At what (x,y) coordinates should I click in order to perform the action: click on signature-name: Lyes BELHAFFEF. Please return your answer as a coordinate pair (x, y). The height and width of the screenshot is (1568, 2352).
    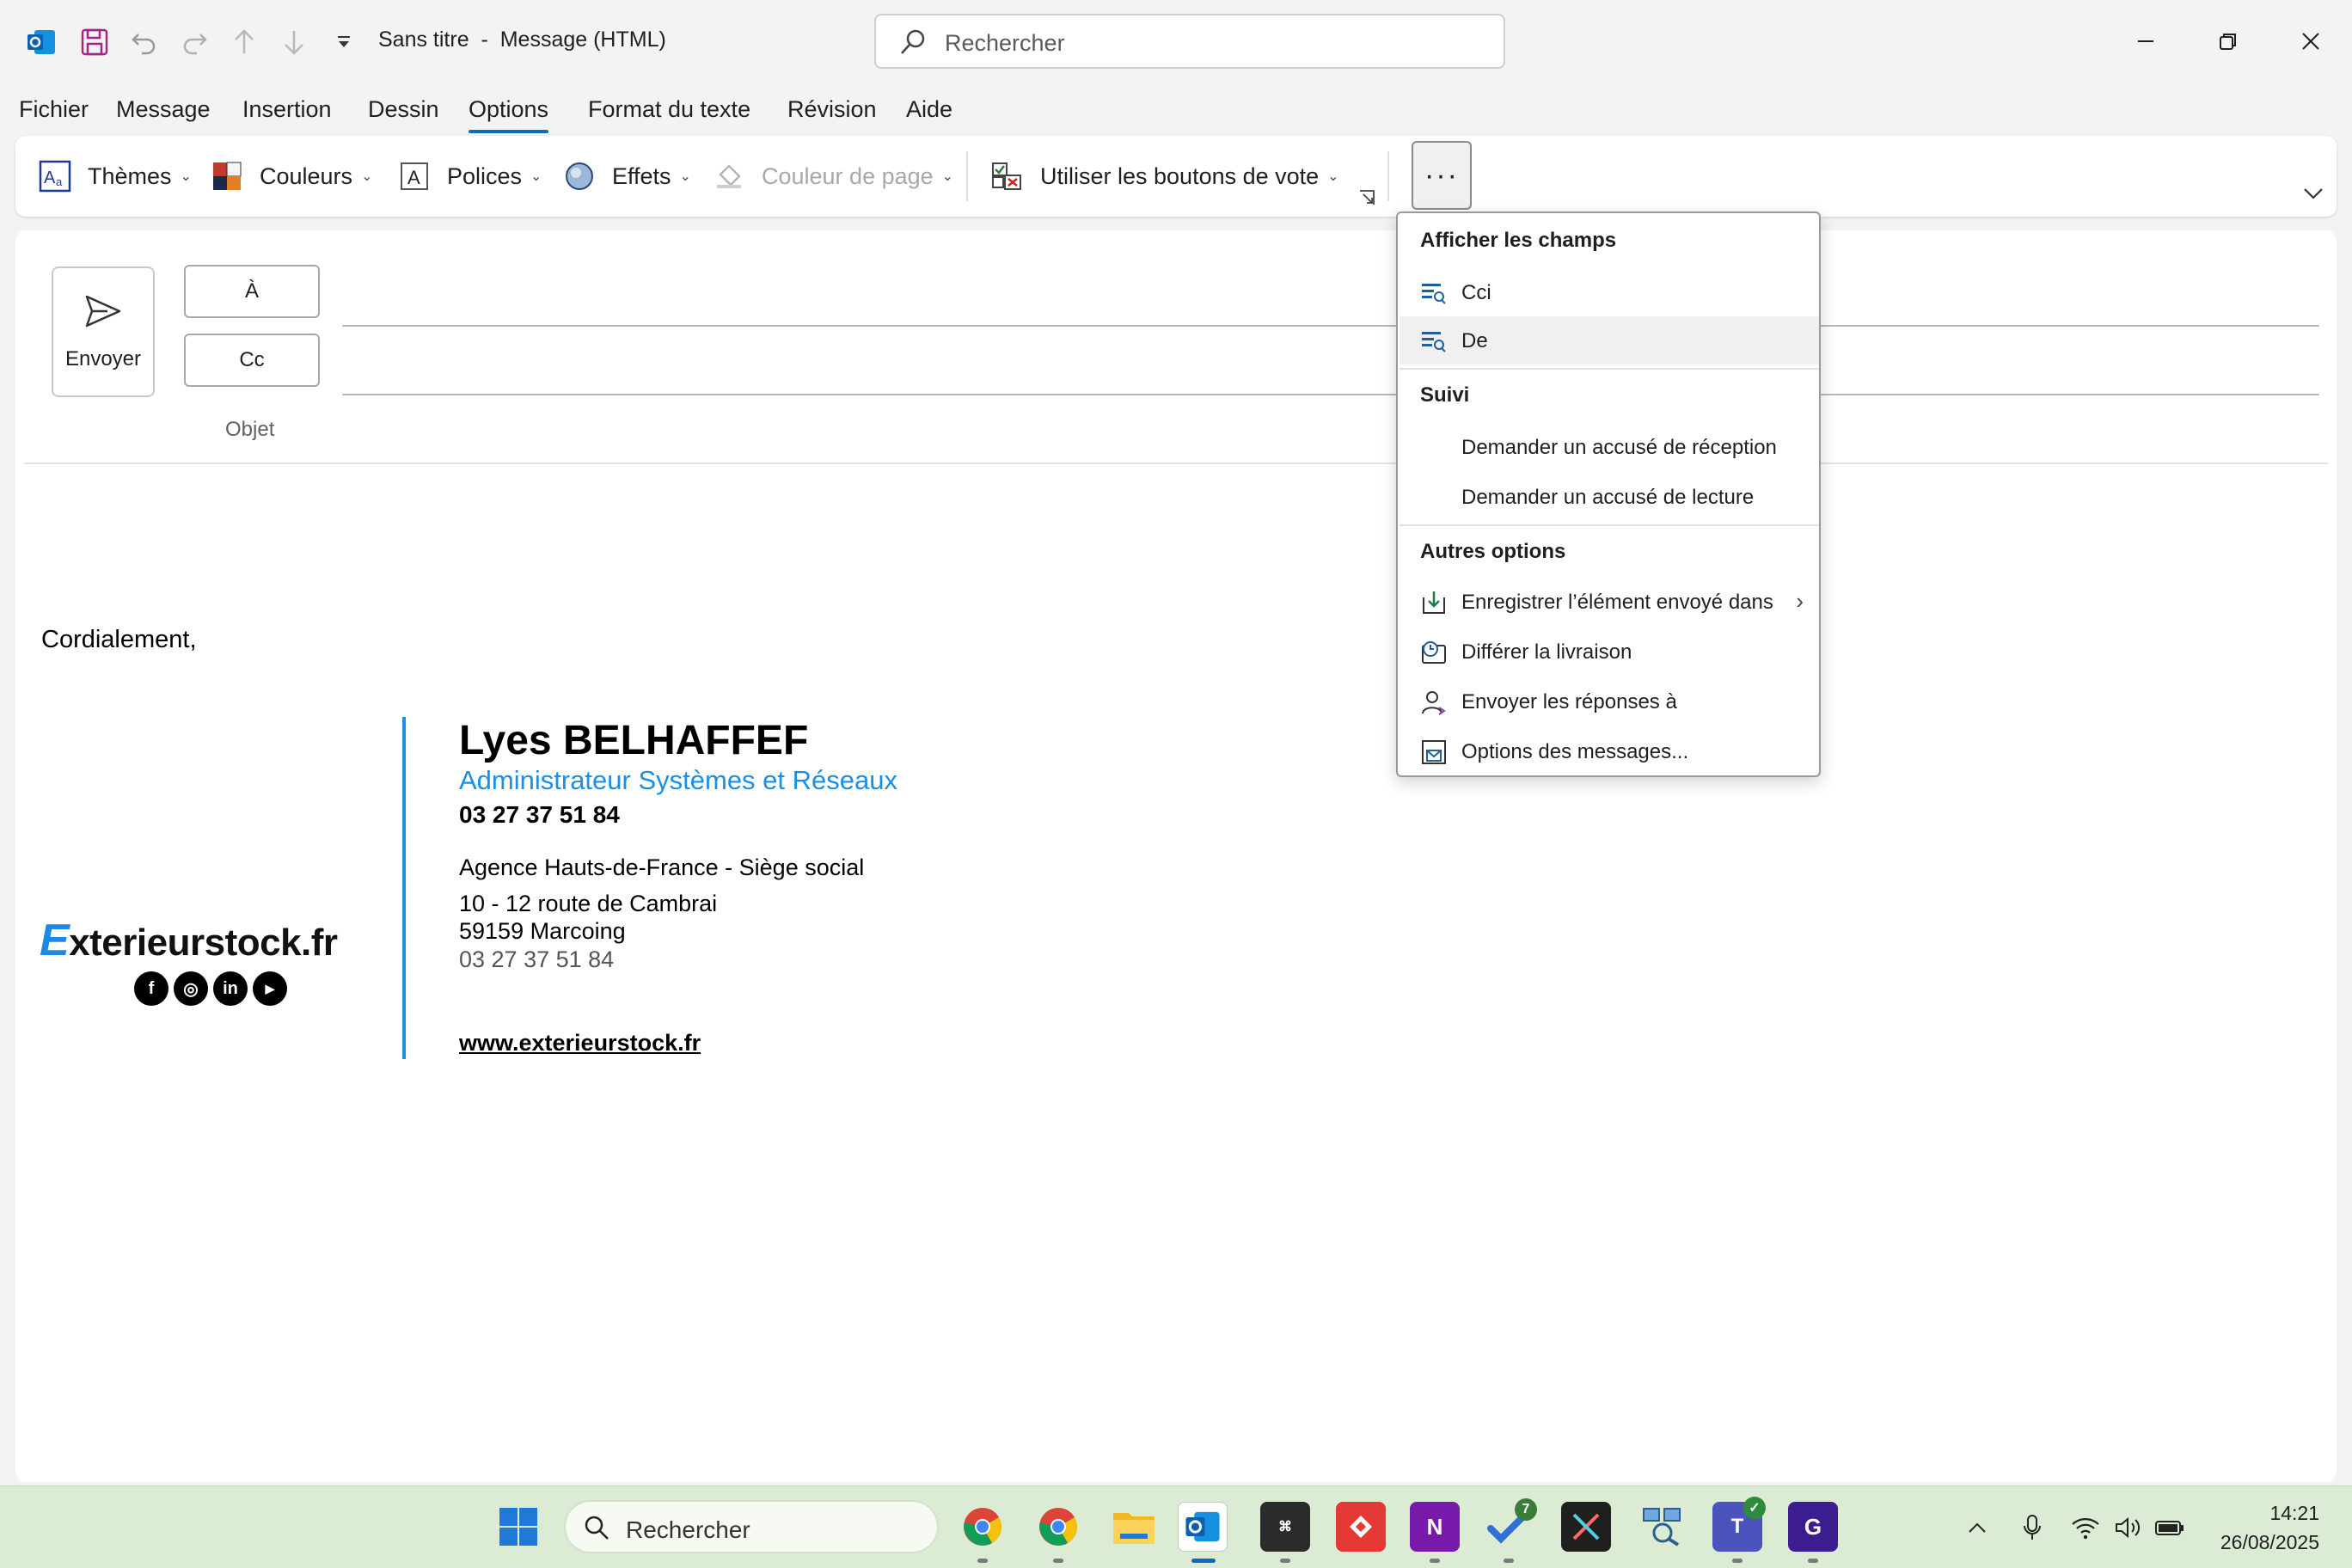
    Looking at the image, I should click on (634, 740).